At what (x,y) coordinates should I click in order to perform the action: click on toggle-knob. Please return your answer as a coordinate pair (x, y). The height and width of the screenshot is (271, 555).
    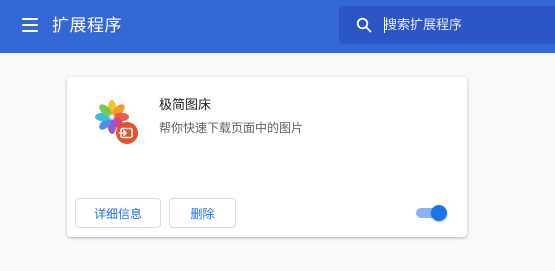
    Looking at the image, I should click on (439, 213).